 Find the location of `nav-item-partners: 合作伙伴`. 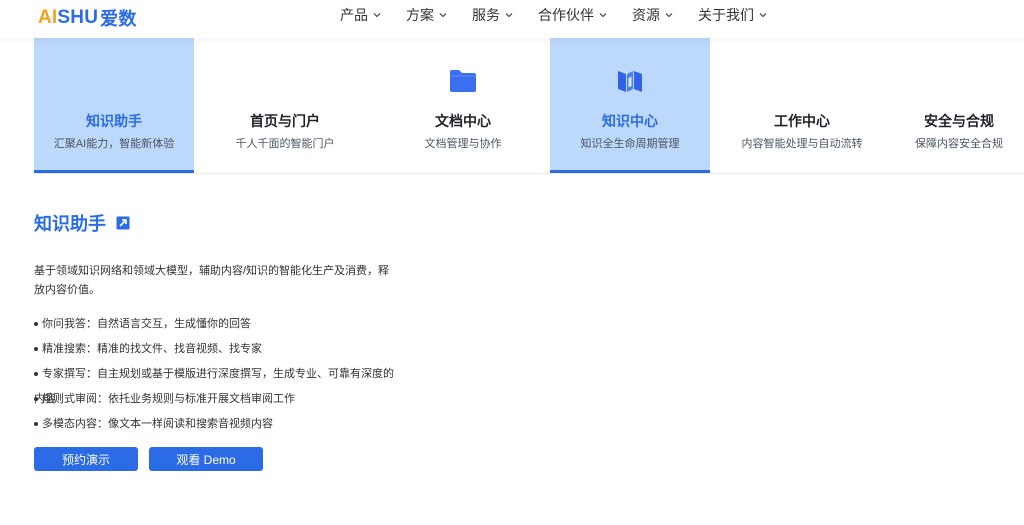

nav-item-partners: 合作伙伴 is located at coordinates (573, 15).